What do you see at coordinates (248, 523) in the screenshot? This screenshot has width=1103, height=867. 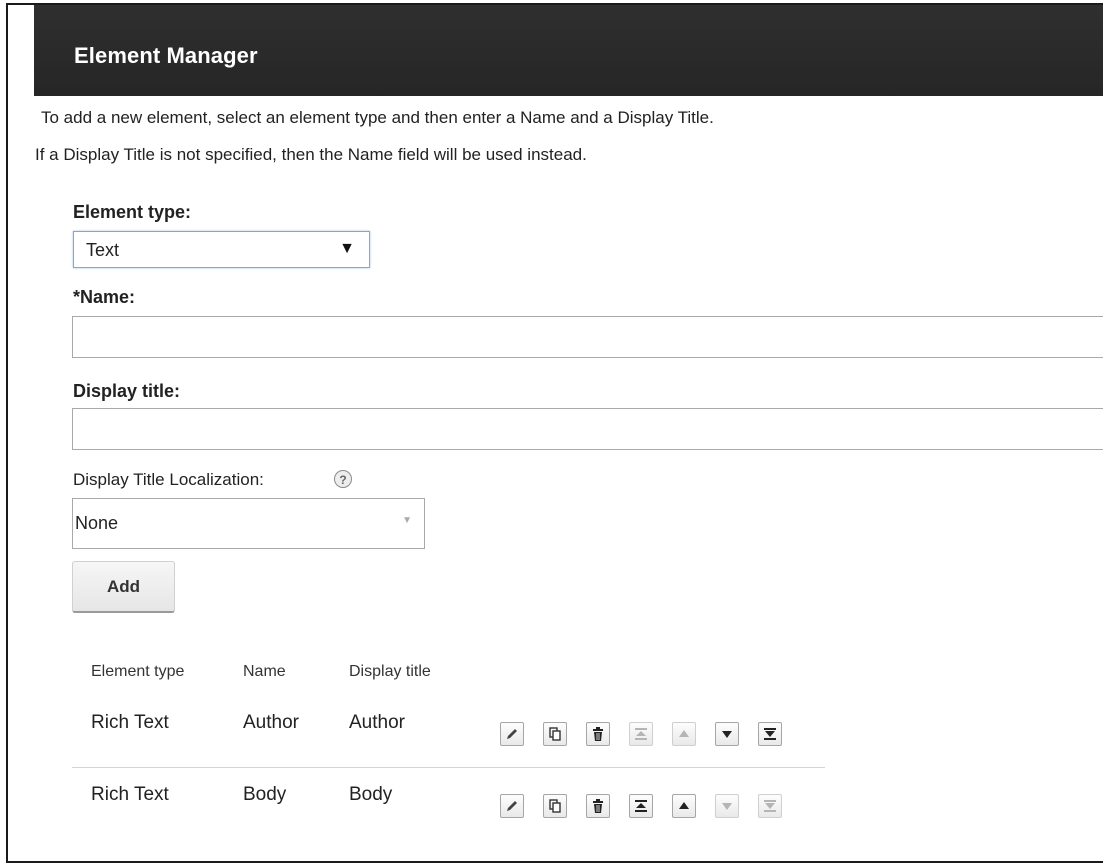 I see `localization-select: None ▼` at bounding box center [248, 523].